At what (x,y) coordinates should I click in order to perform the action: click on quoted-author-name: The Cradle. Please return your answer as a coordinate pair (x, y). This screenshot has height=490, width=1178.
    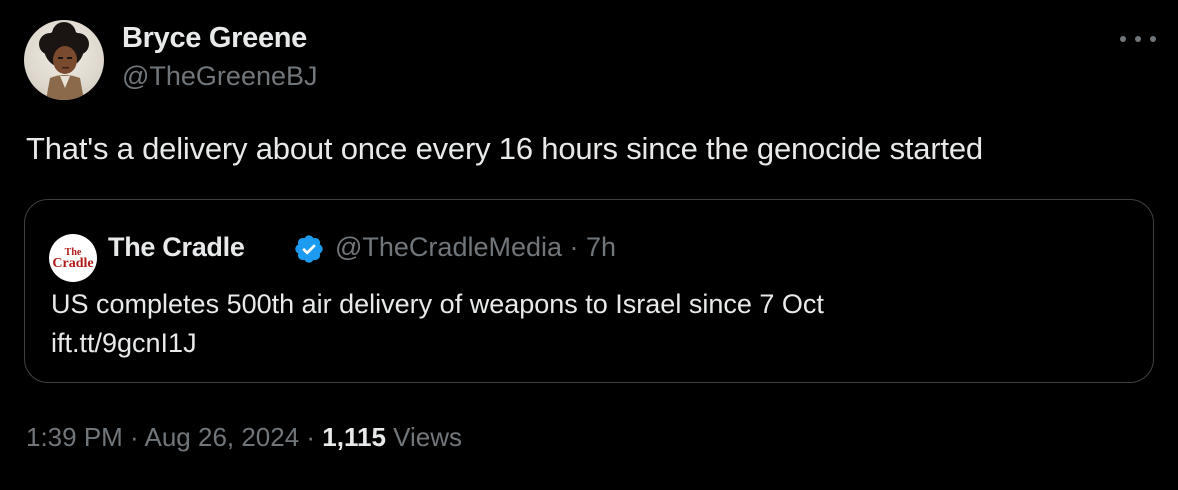
    Looking at the image, I should click on (176, 247).